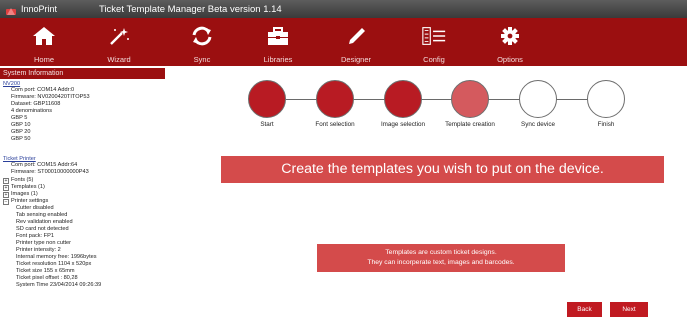 The height and width of the screenshot is (318, 687). Describe the element at coordinates (32, 111) in the screenshot. I see `nv200-line: 4 denominations` at that location.